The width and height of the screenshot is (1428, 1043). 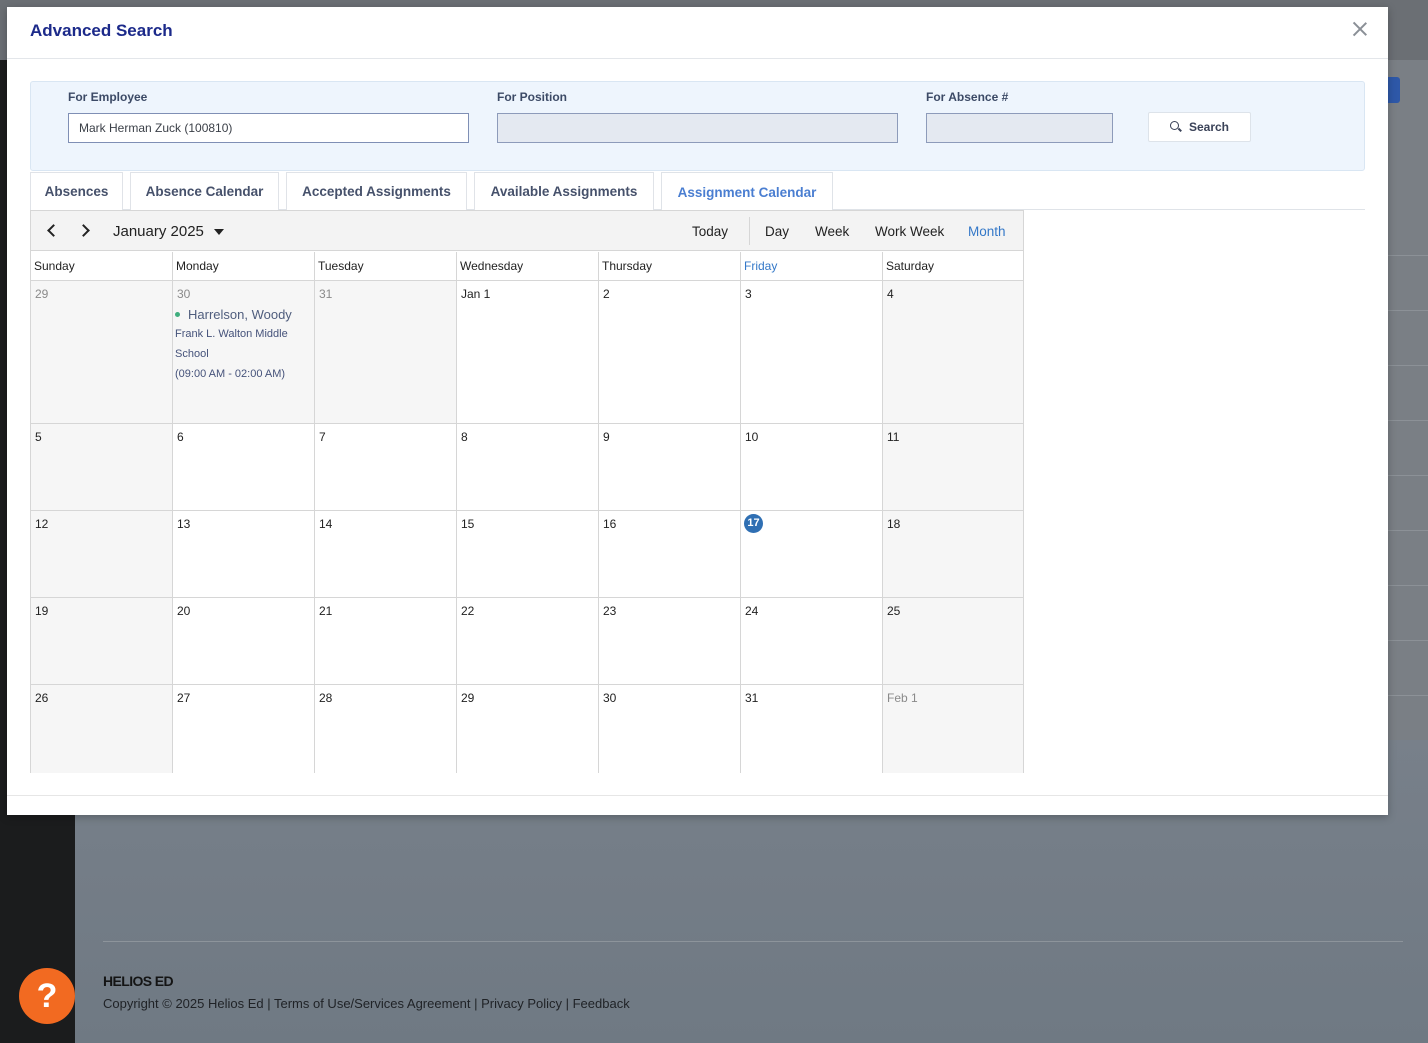 What do you see at coordinates (464, 437) in the screenshot?
I see `day-number: 8` at bounding box center [464, 437].